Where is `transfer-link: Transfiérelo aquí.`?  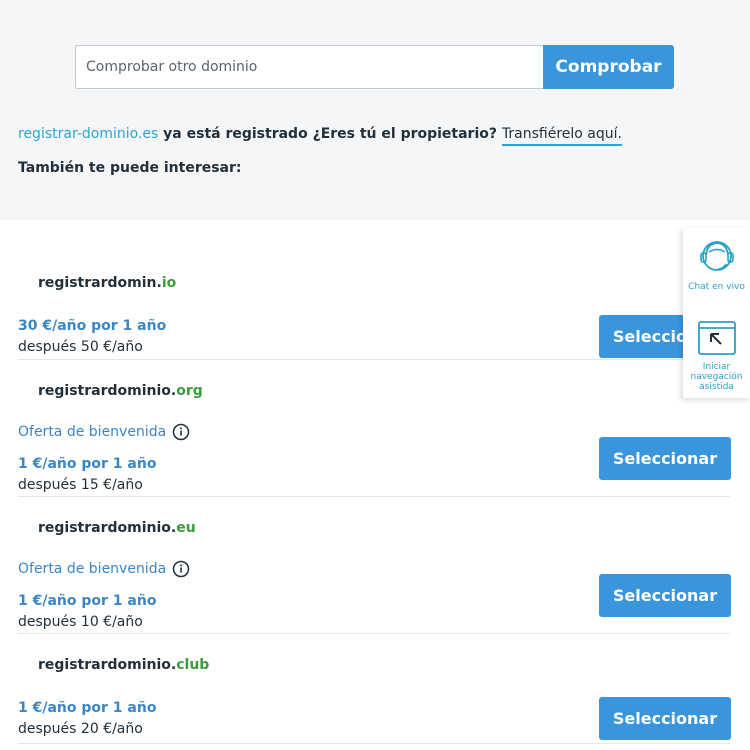
transfer-link: Transfiérelo aquí. is located at coordinates (561, 136).